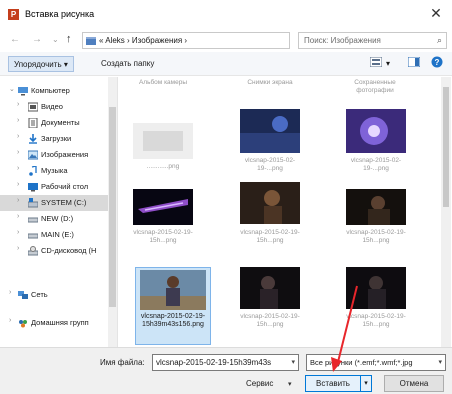  What do you see at coordinates (41, 64) in the screenshot?
I see `organize-button: Упорядочить ▾` at bounding box center [41, 64].